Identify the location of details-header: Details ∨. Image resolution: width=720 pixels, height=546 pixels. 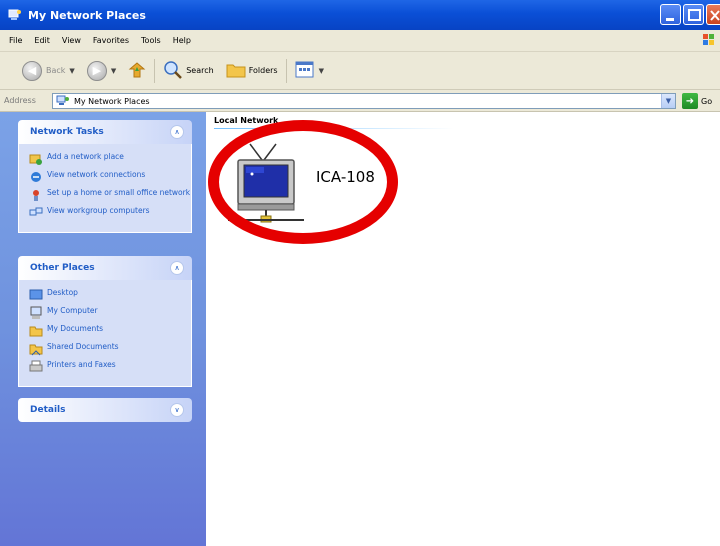
(105, 410).